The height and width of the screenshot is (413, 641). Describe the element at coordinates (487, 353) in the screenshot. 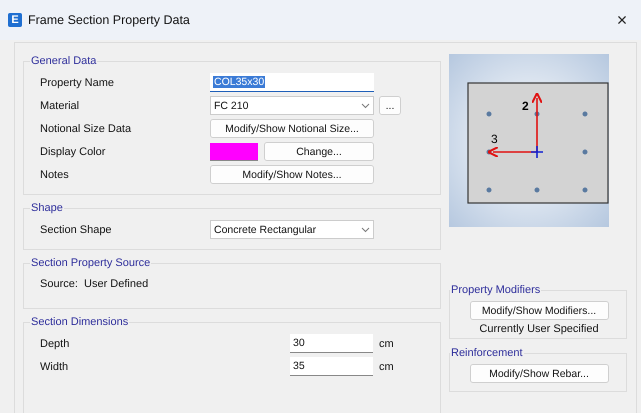

I see `group-title: Reinforcement` at that location.